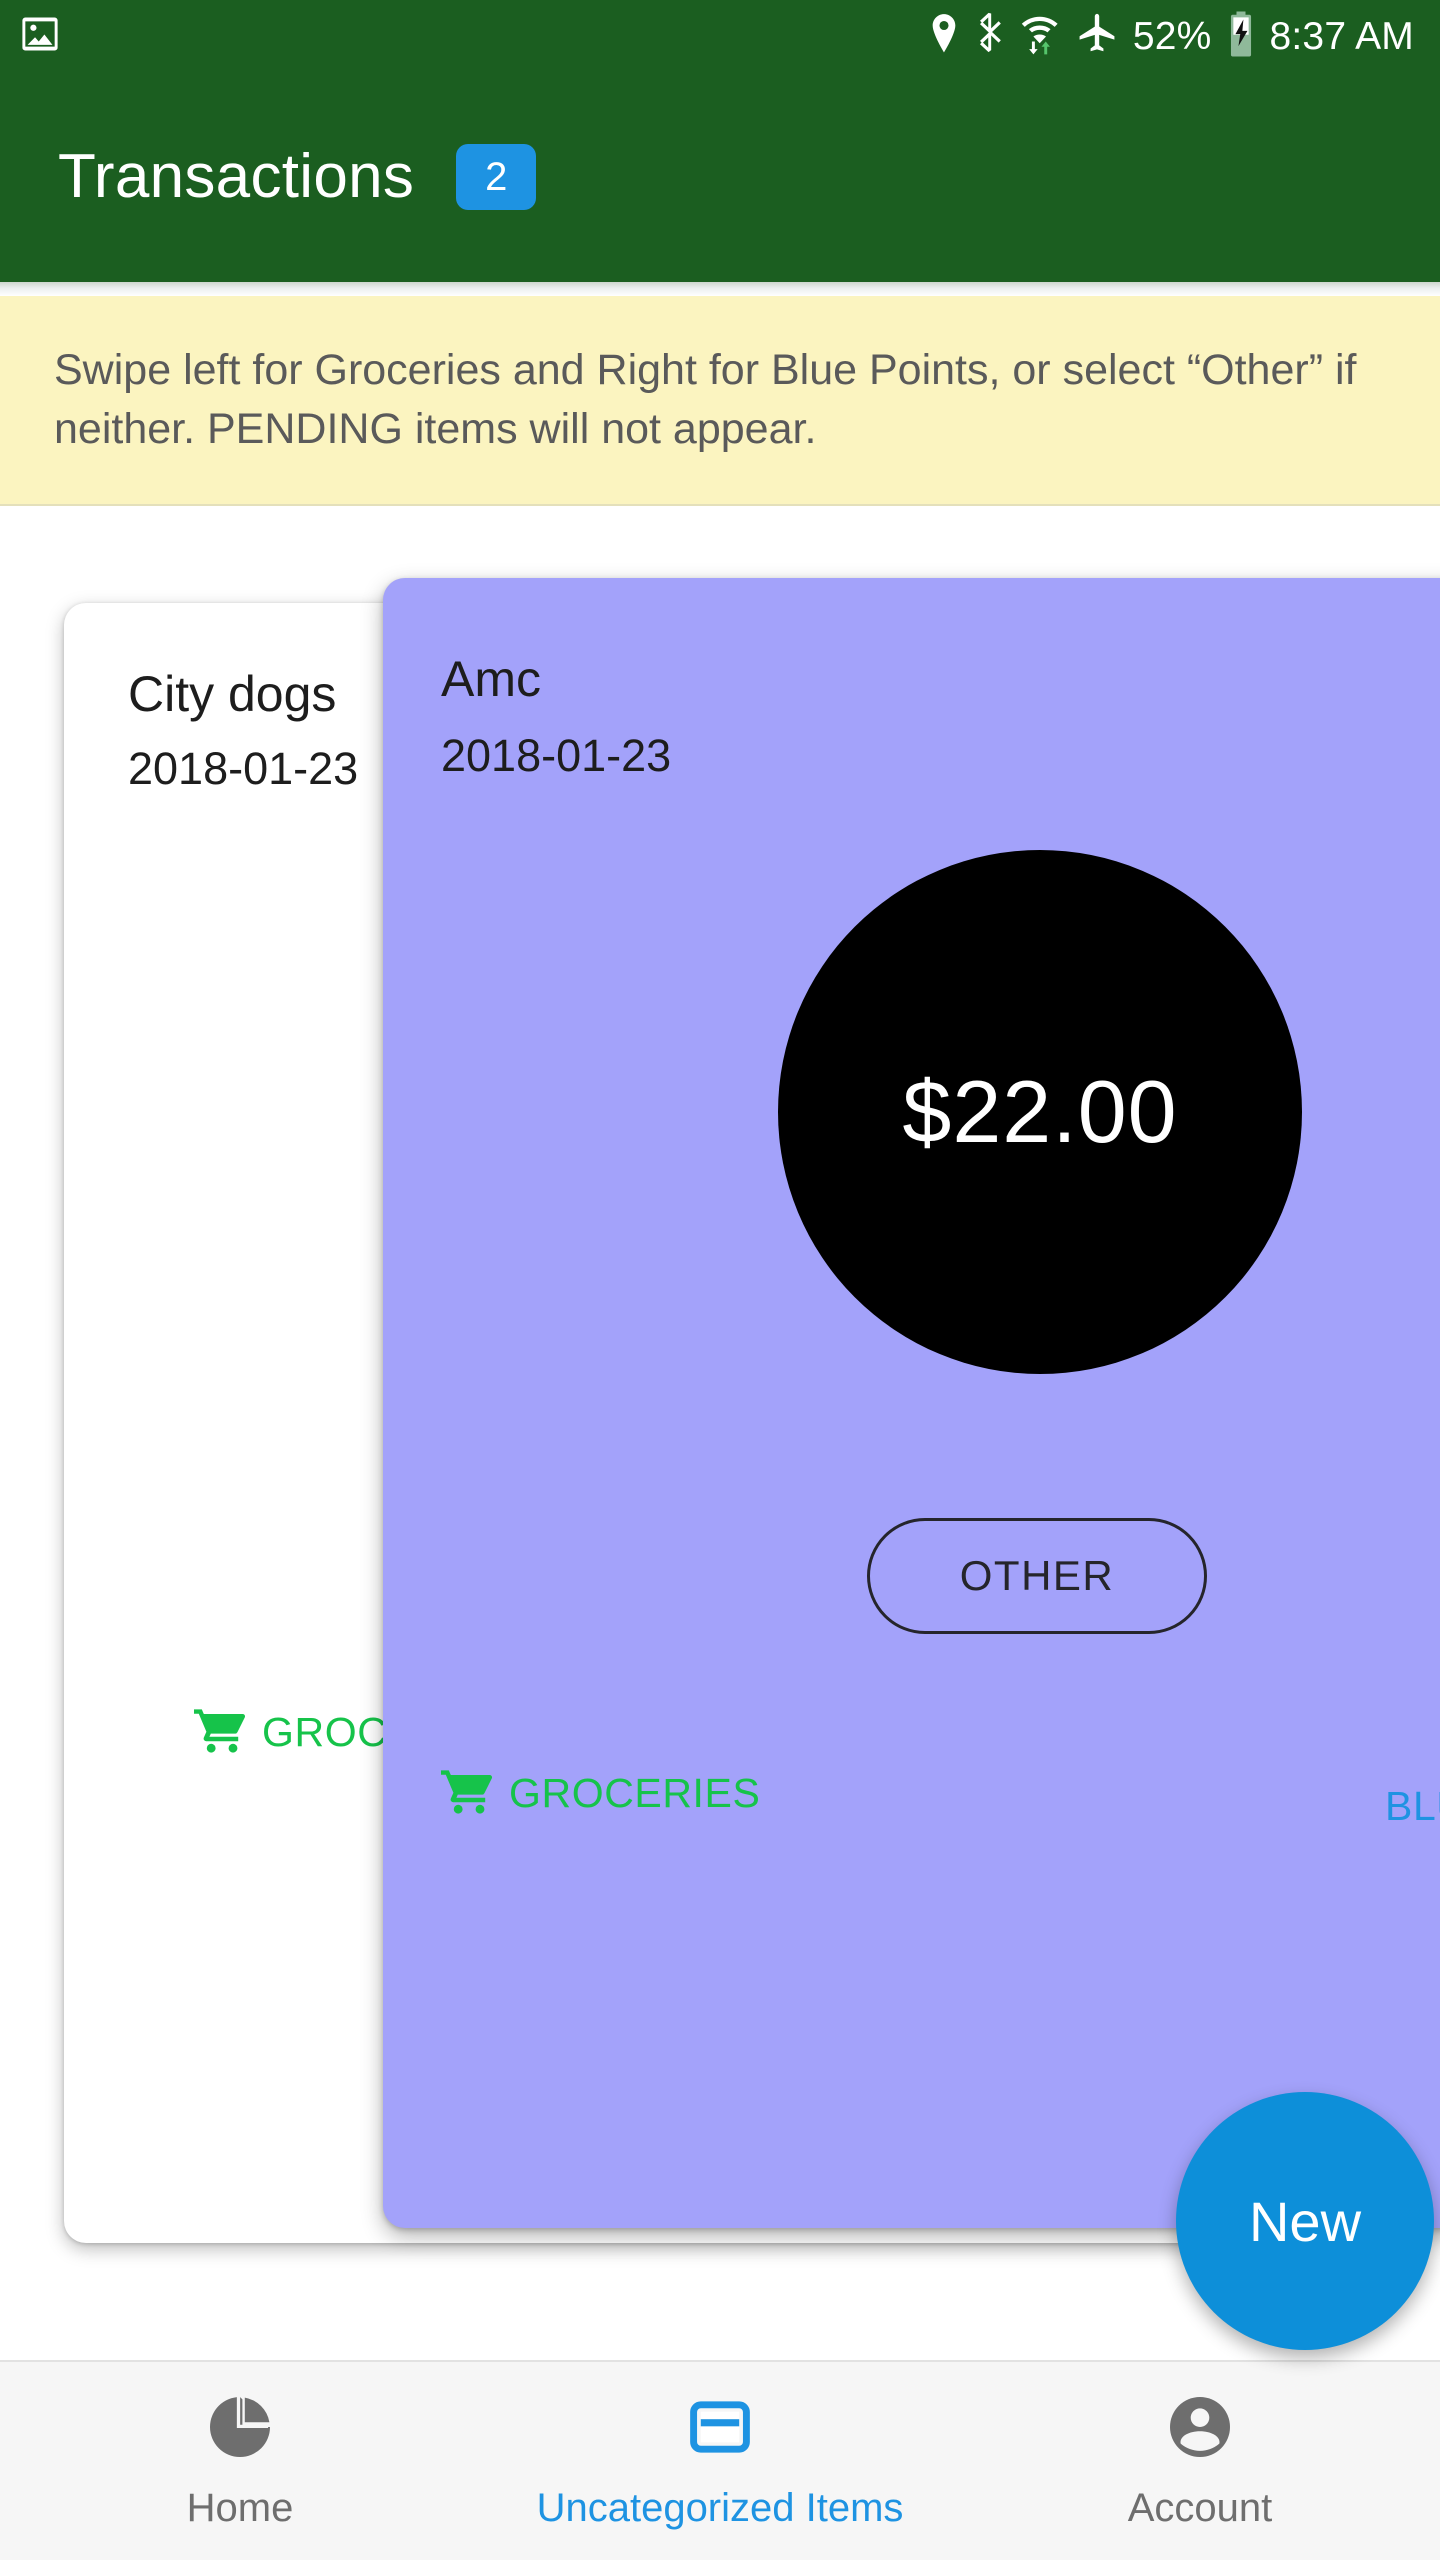 This screenshot has height=2560, width=1440. What do you see at coordinates (635, 1793) in the screenshot?
I see `swipe-left-label: GROCERIES` at bounding box center [635, 1793].